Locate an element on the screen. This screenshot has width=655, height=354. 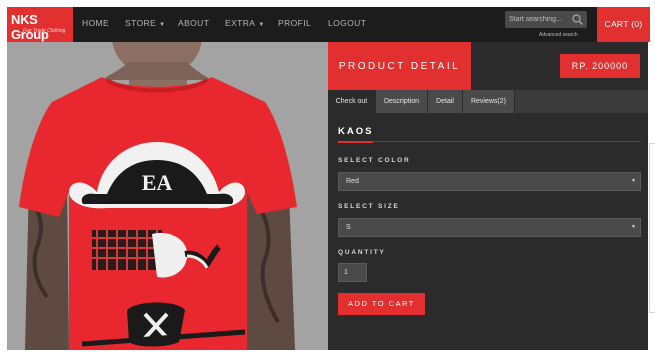
brand-tagline: Fair Trade Clothing is located at coordinates (44, 31).